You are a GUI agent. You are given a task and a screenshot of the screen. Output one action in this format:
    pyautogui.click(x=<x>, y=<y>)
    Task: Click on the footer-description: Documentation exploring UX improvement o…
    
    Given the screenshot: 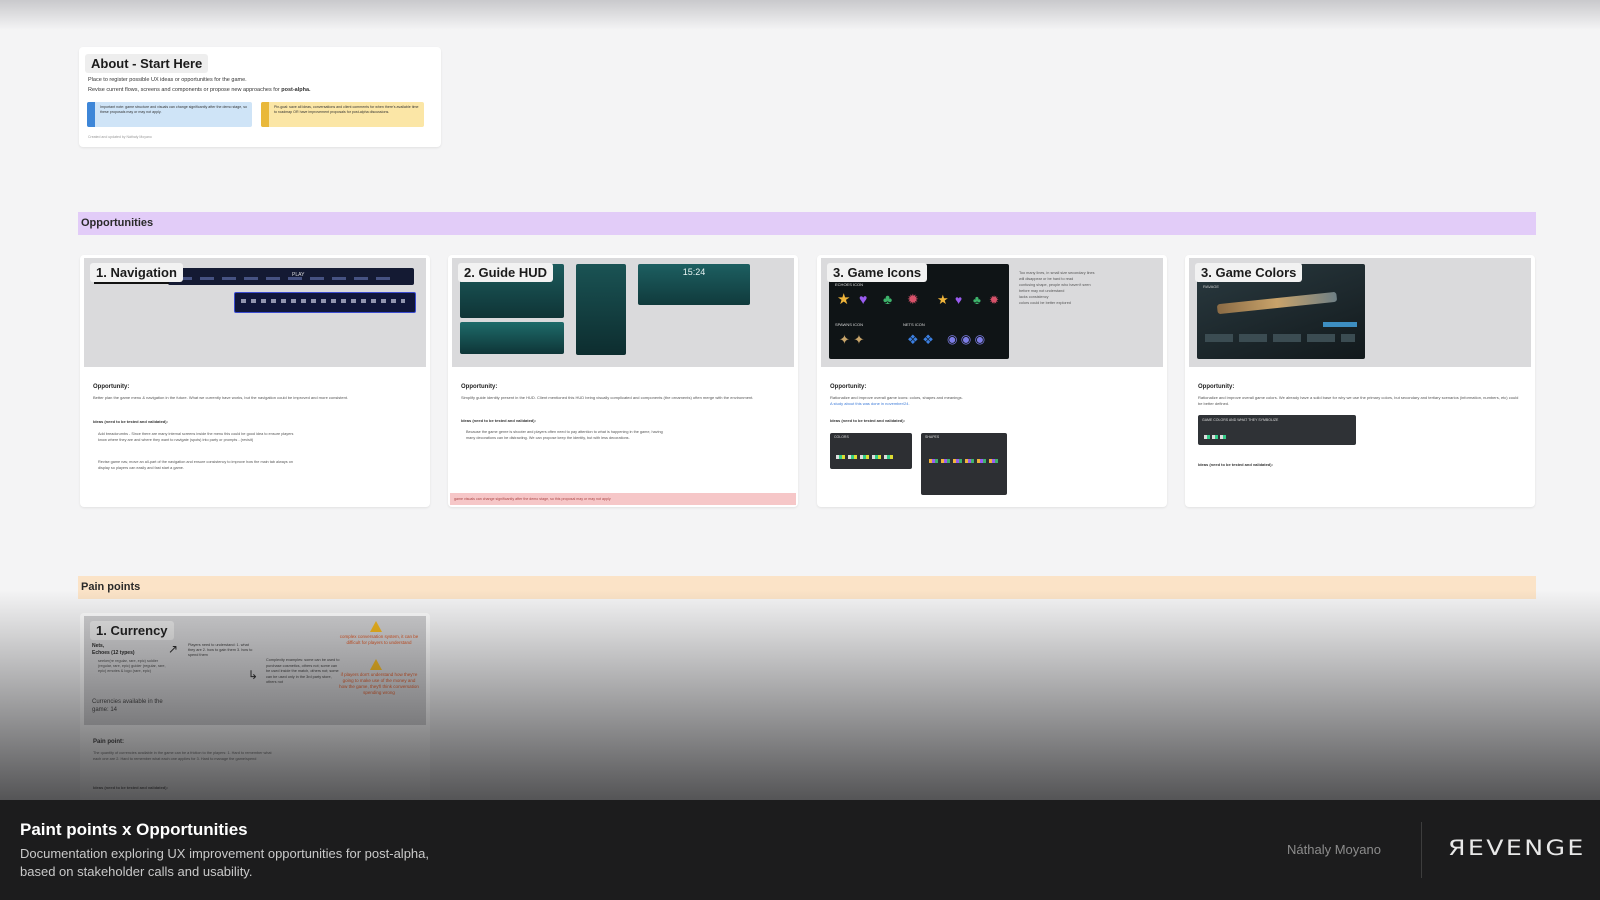 What is the action you would take?
    pyautogui.click(x=224, y=862)
    